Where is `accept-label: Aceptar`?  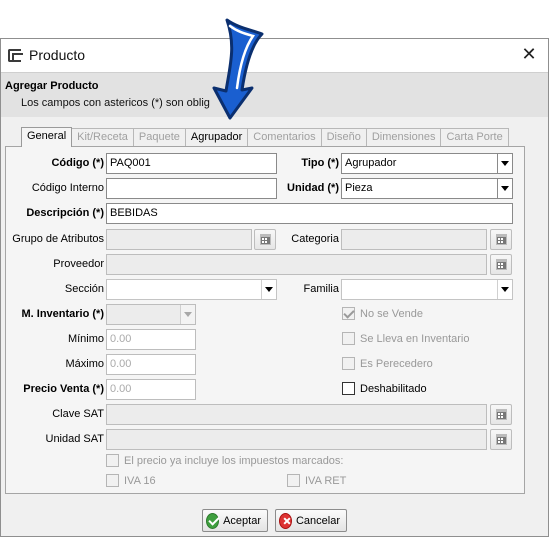
accept-label: Aceptar is located at coordinates (242, 520).